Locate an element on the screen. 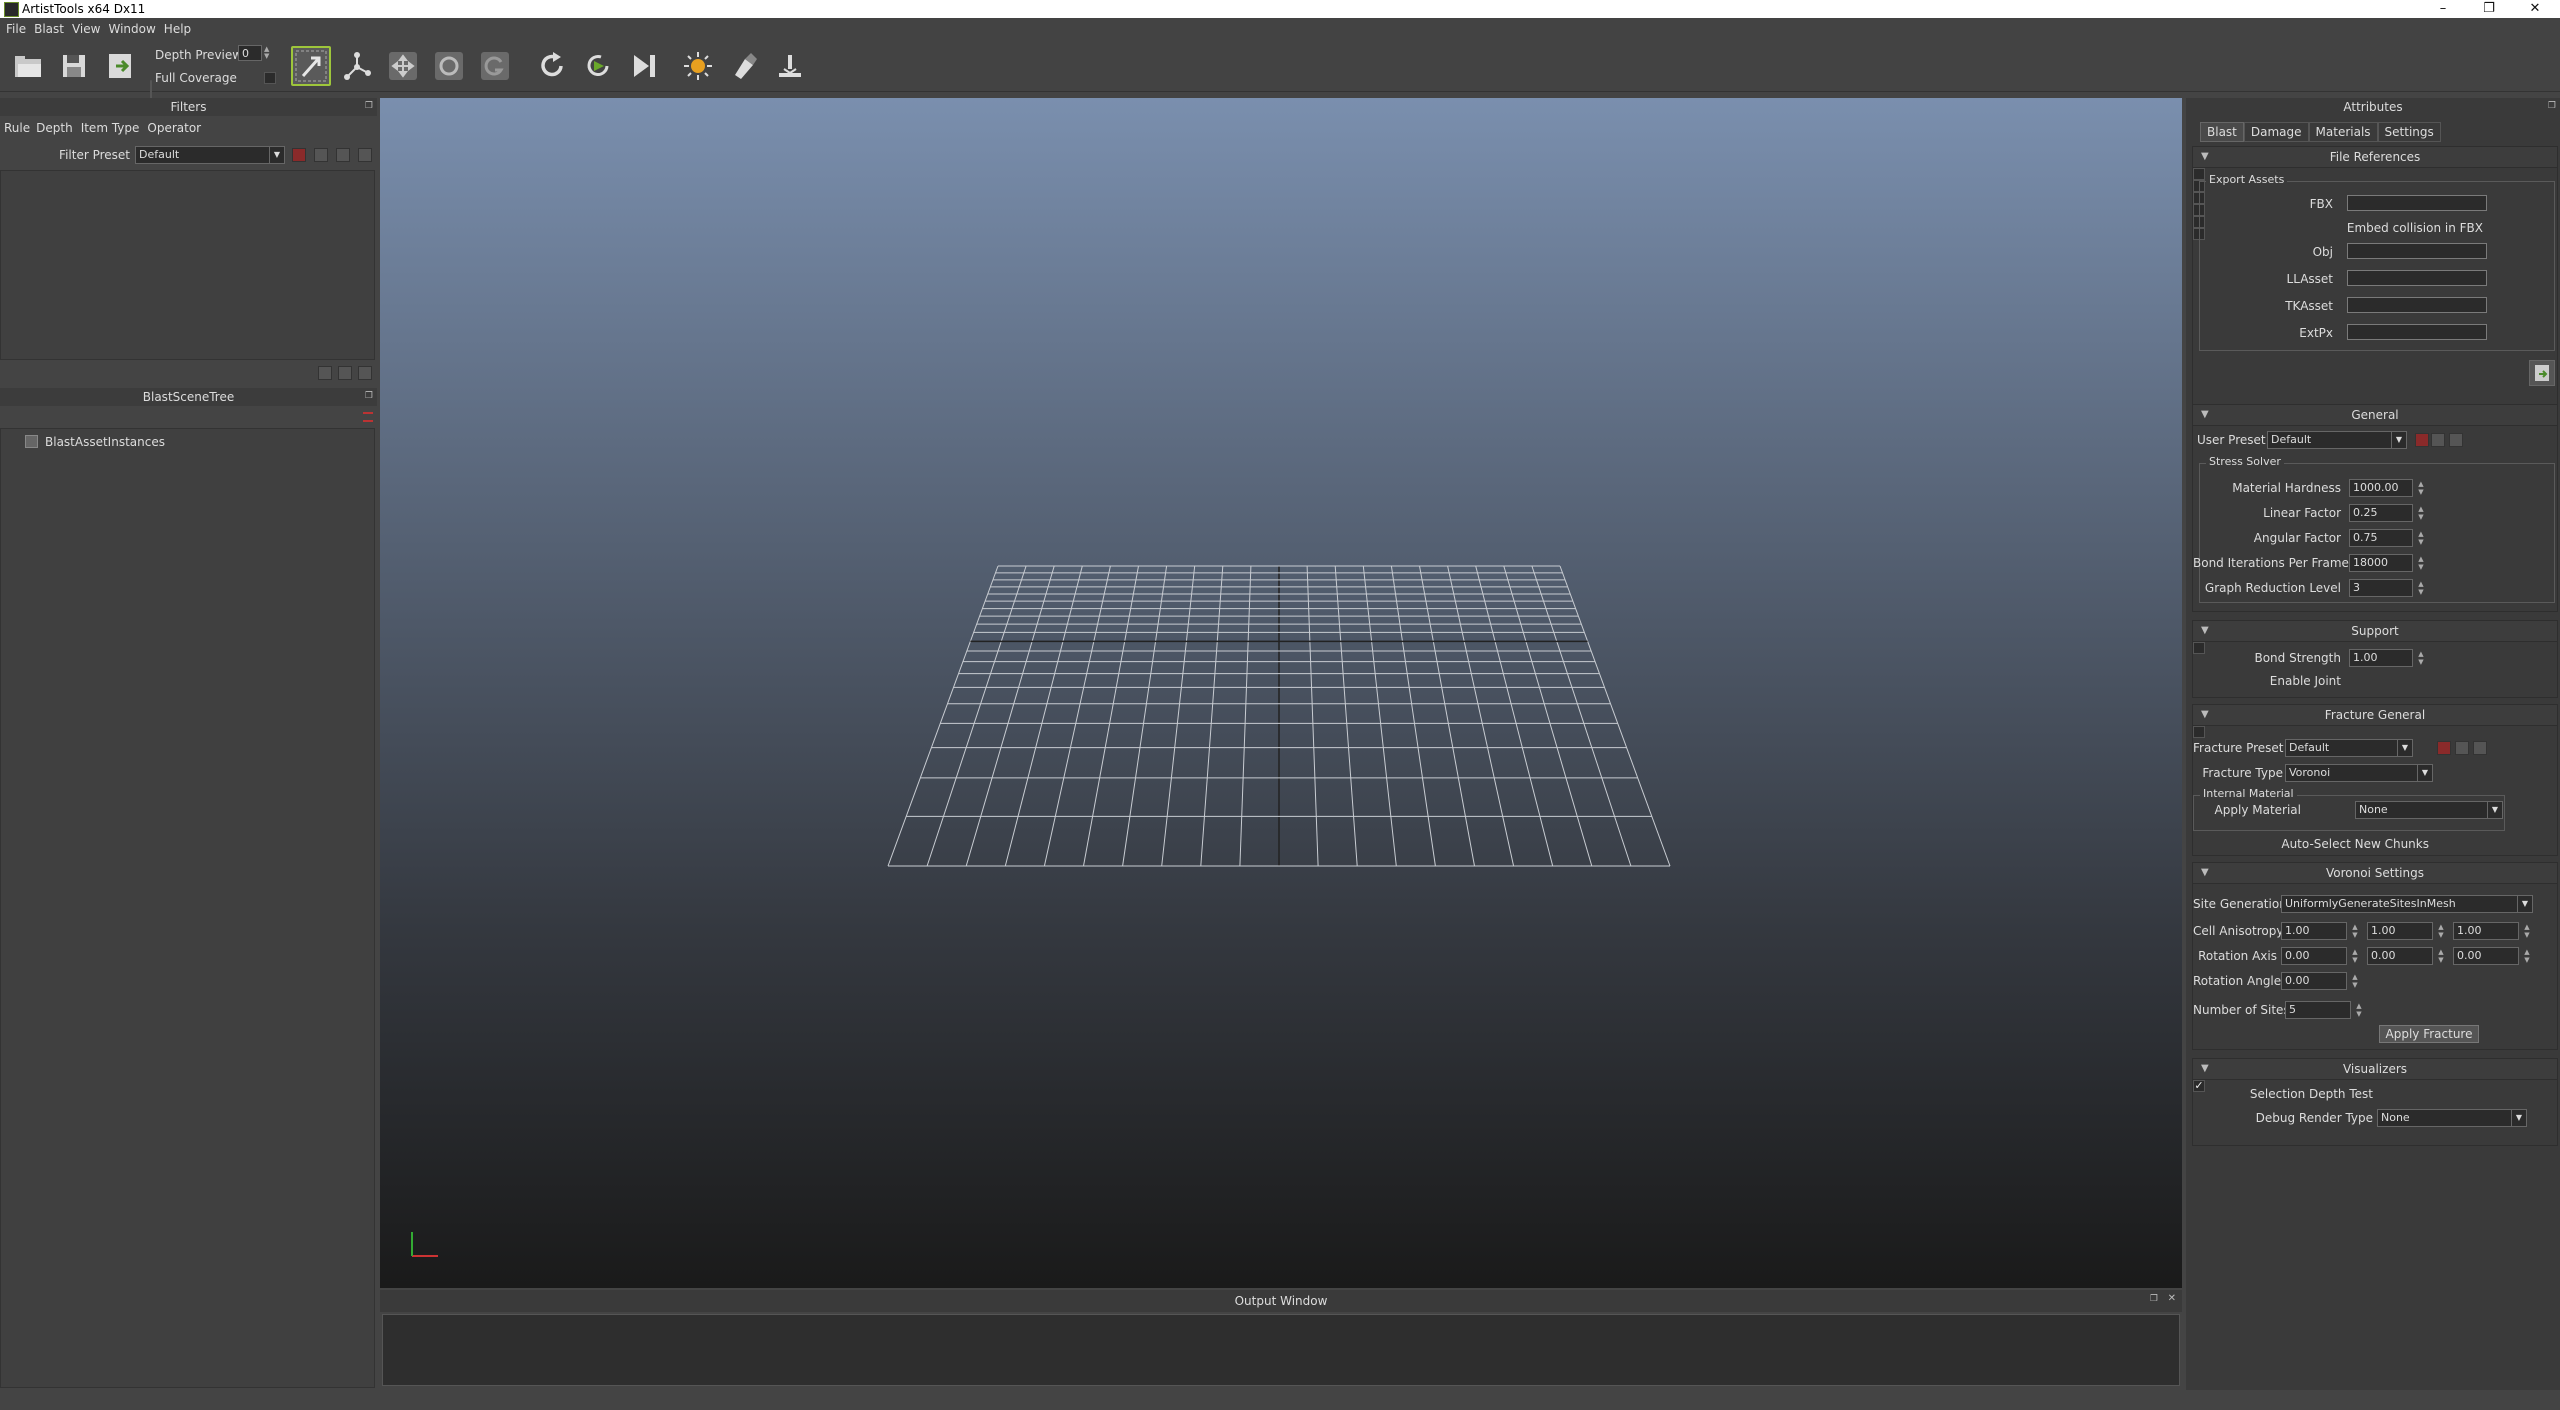 The width and height of the screenshot is (2560, 1410). edit-fracture-preset-icon is located at coordinates (2462, 748).